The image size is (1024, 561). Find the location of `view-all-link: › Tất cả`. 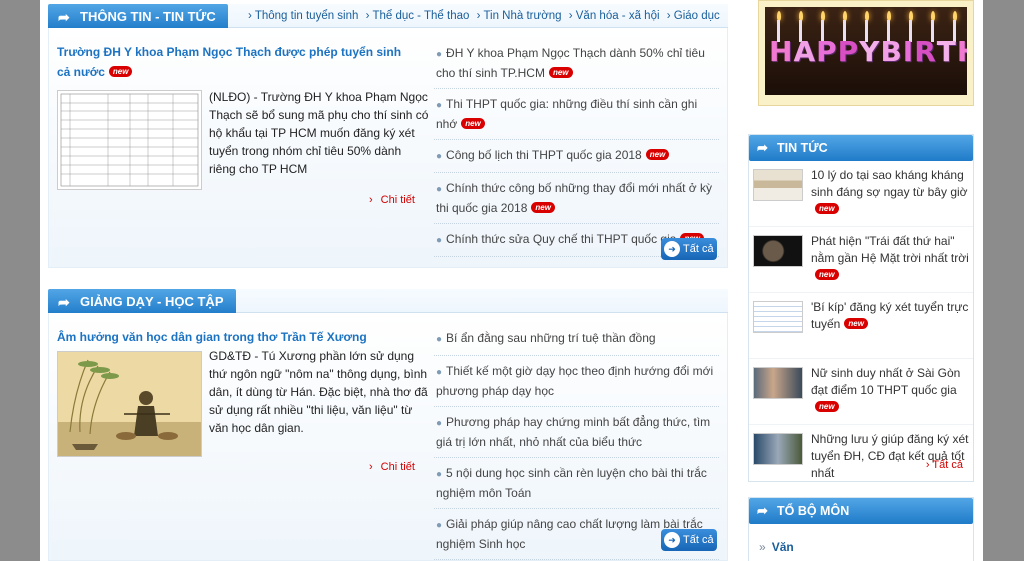

view-all-link: › Tất cả is located at coordinates (944, 465).